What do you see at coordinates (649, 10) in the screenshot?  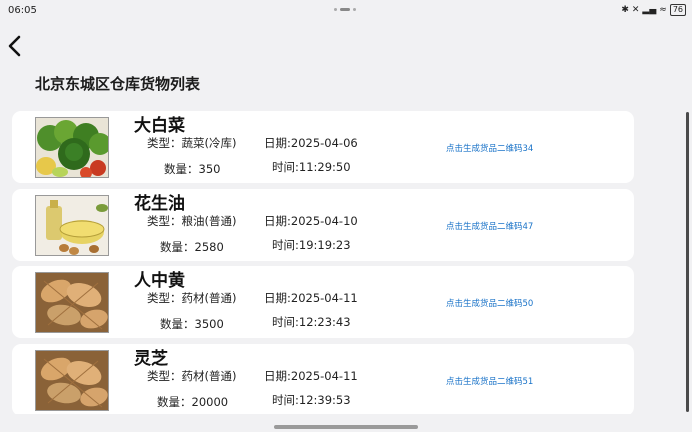 I see `signal-icon: ▂▄` at bounding box center [649, 10].